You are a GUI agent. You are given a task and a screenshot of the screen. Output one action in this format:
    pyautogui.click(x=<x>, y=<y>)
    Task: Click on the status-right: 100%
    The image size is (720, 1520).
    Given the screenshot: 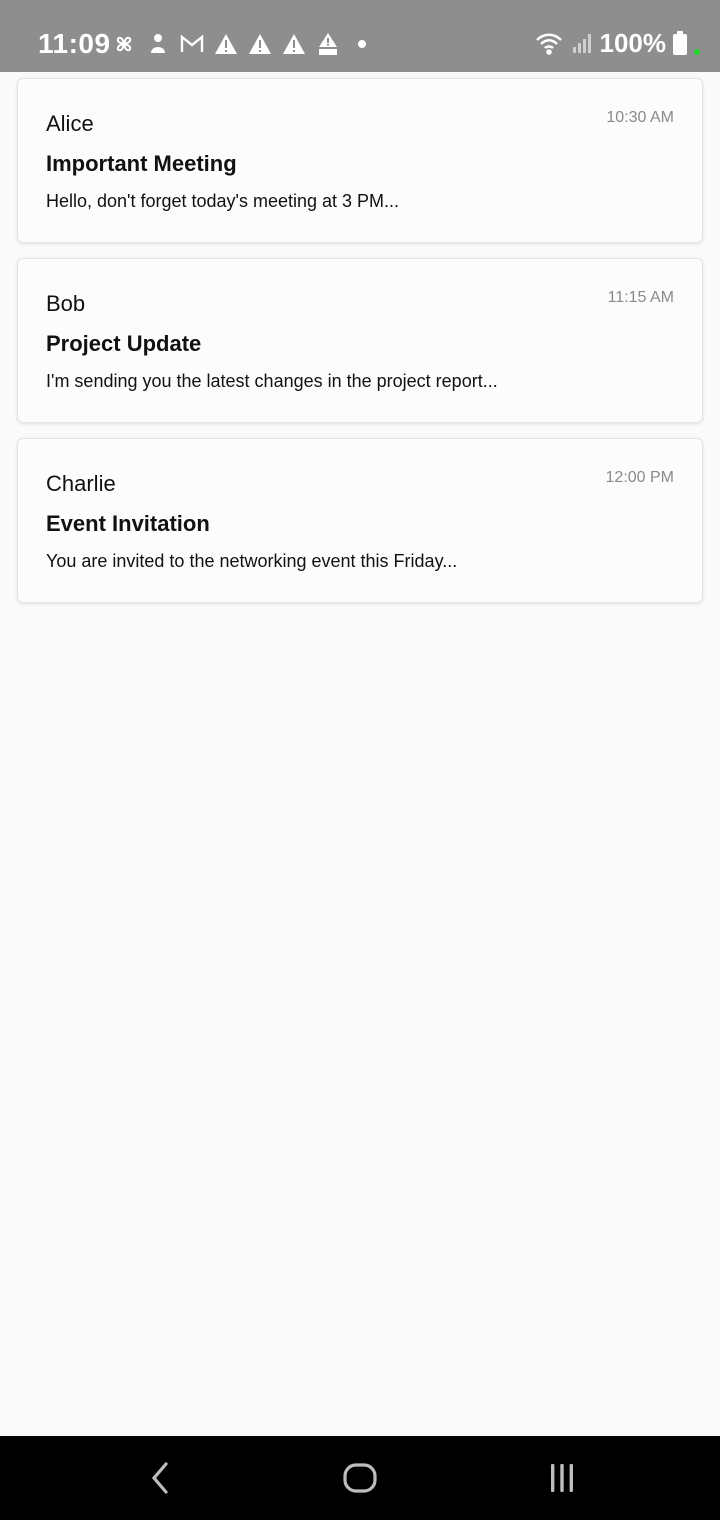 What is the action you would take?
    pyautogui.click(x=617, y=42)
    